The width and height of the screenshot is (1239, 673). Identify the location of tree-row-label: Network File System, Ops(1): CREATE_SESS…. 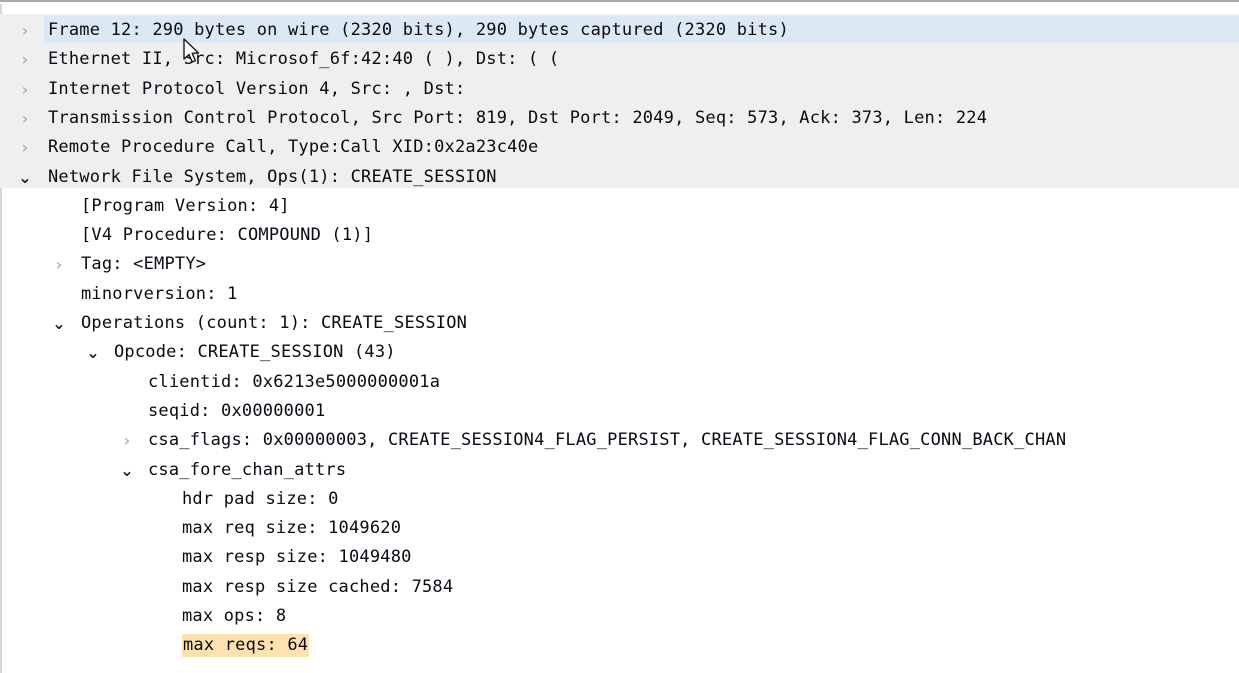
(272, 176).